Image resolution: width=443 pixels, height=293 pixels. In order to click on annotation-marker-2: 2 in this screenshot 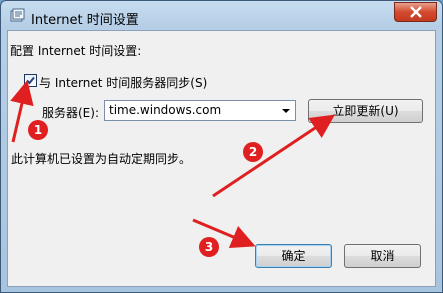, I will do `click(253, 152)`.